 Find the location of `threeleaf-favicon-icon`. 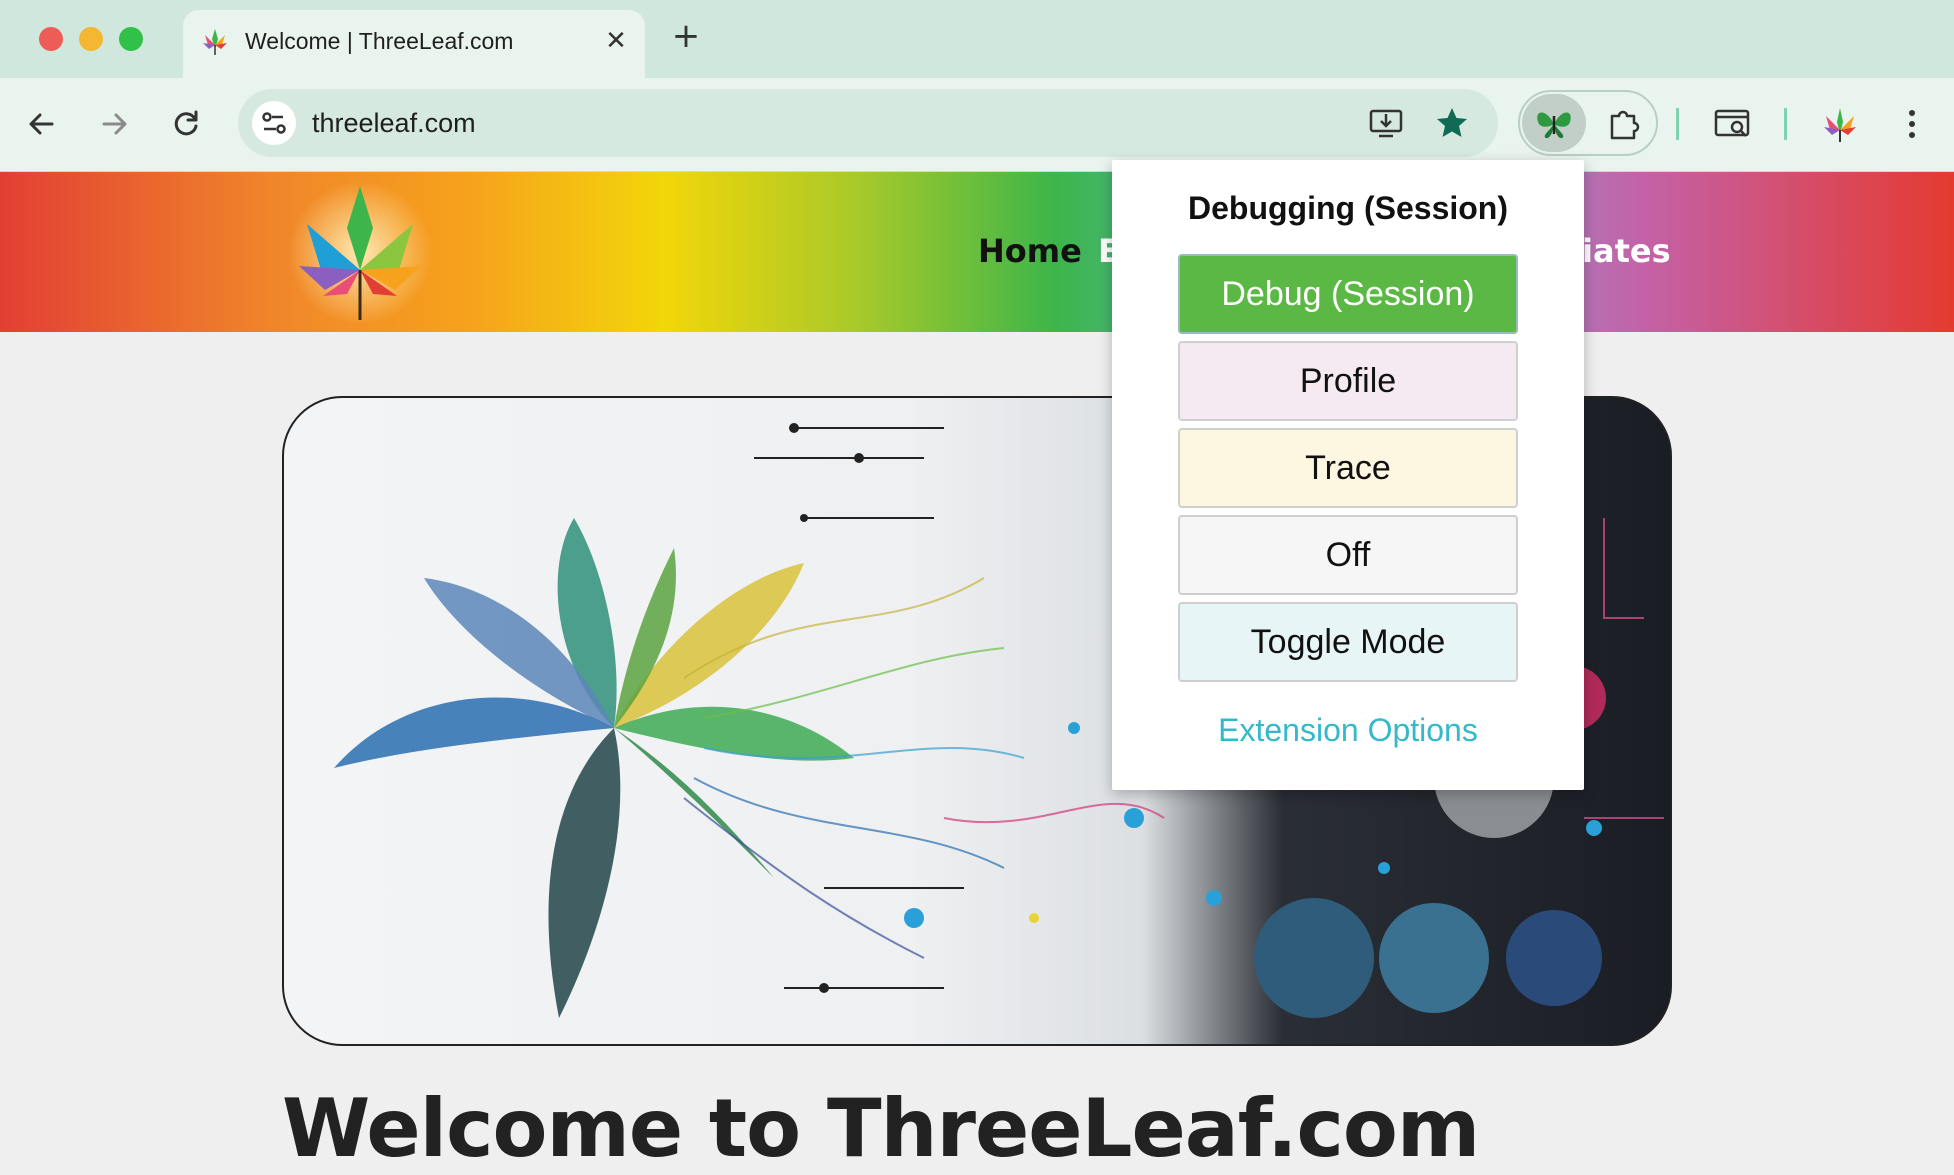

threeleaf-favicon-icon is located at coordinates (215, 42).